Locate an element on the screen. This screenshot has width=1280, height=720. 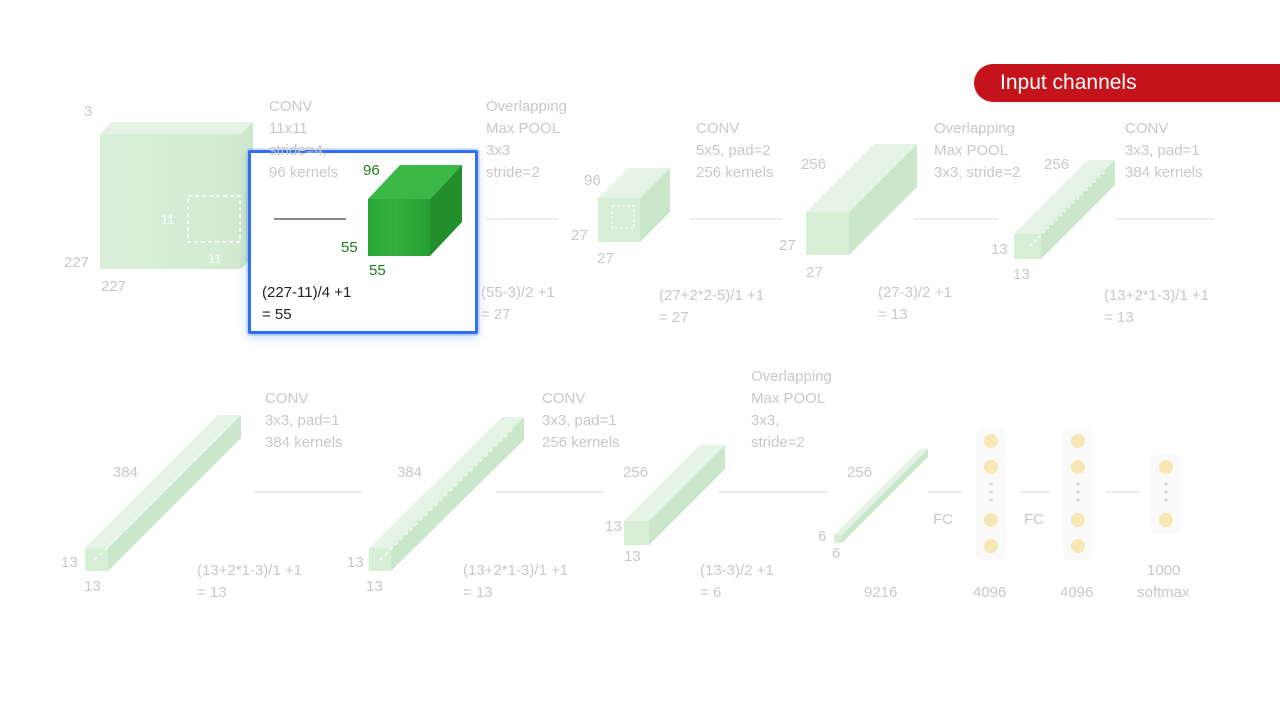
conv2-out-depth: 256 is located at coordinates (814, 164).